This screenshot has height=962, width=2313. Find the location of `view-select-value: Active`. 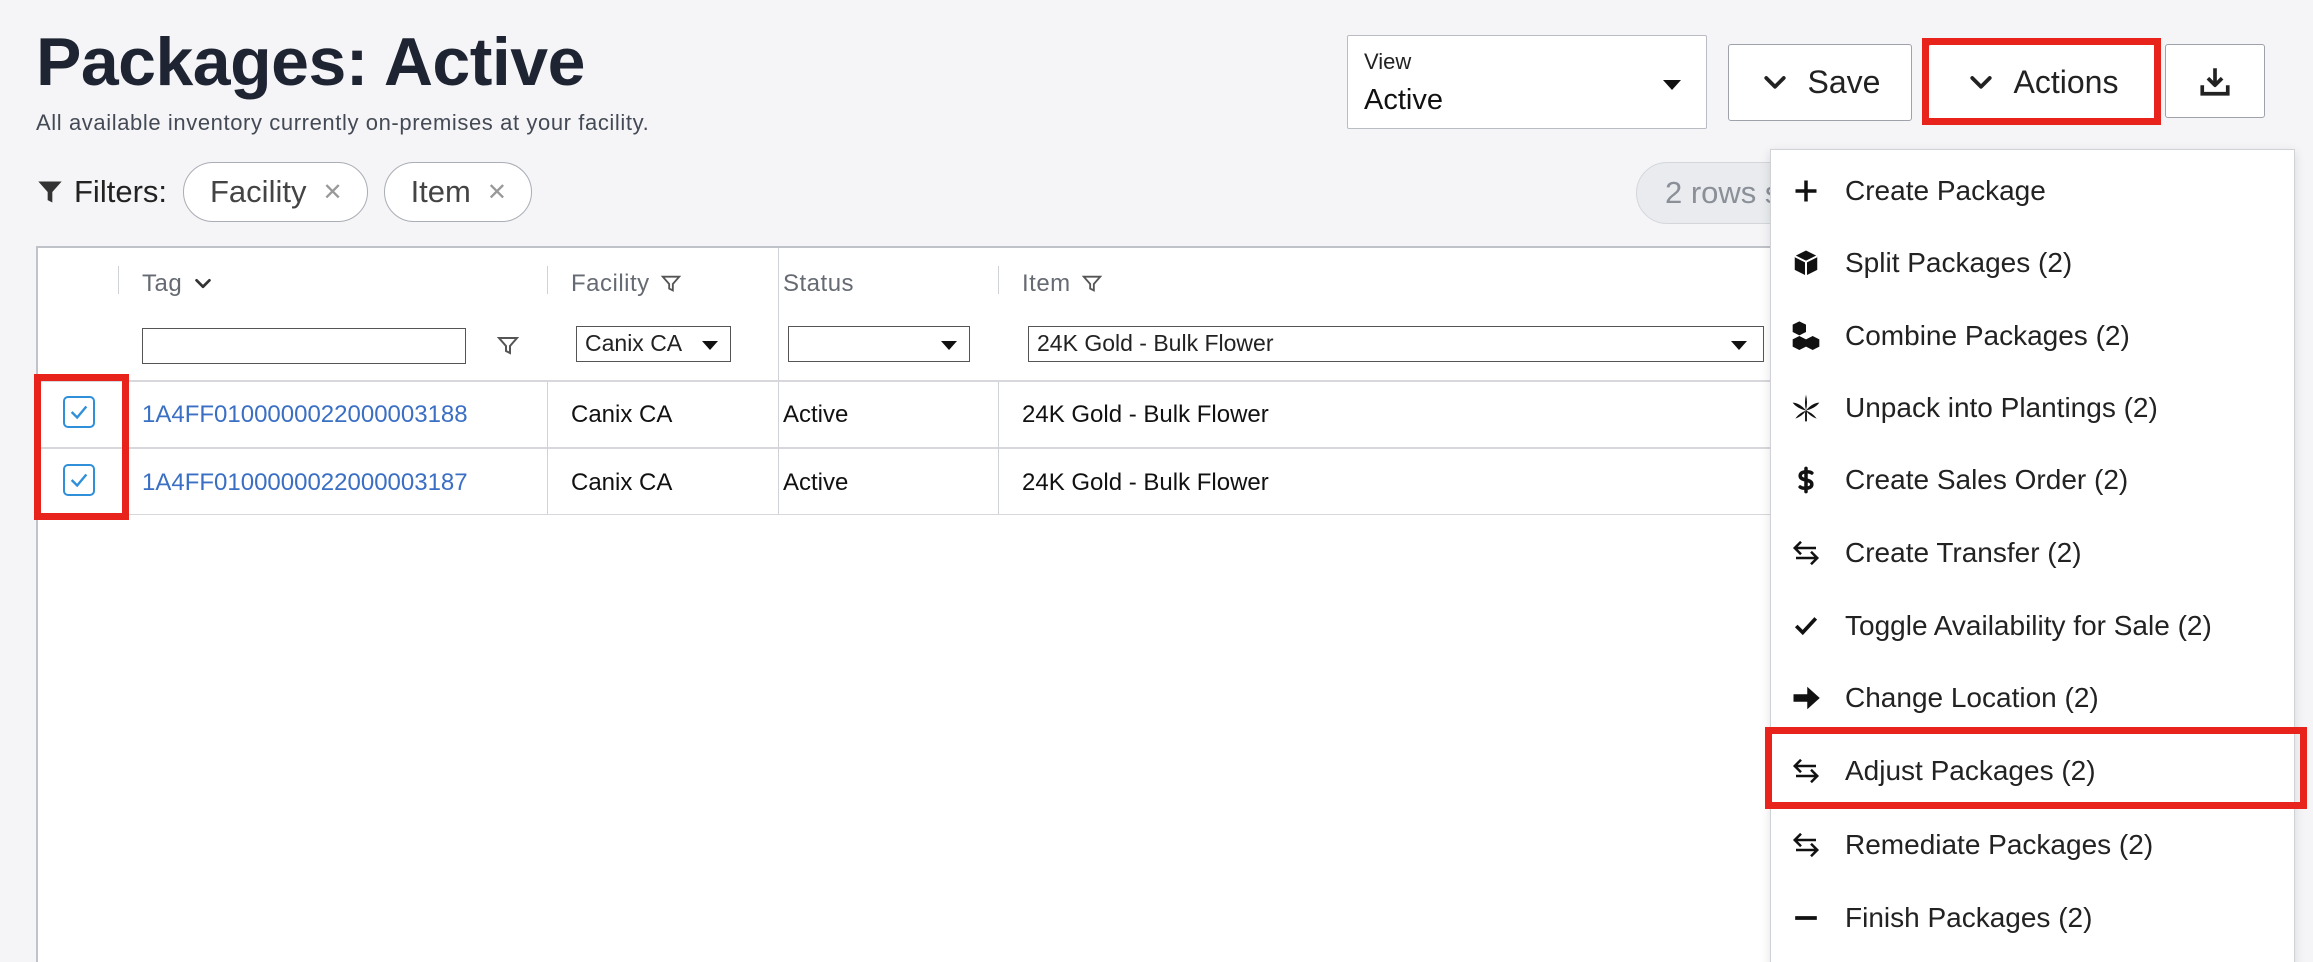

view-select-value: Active is located at coordinates (1403, 100).